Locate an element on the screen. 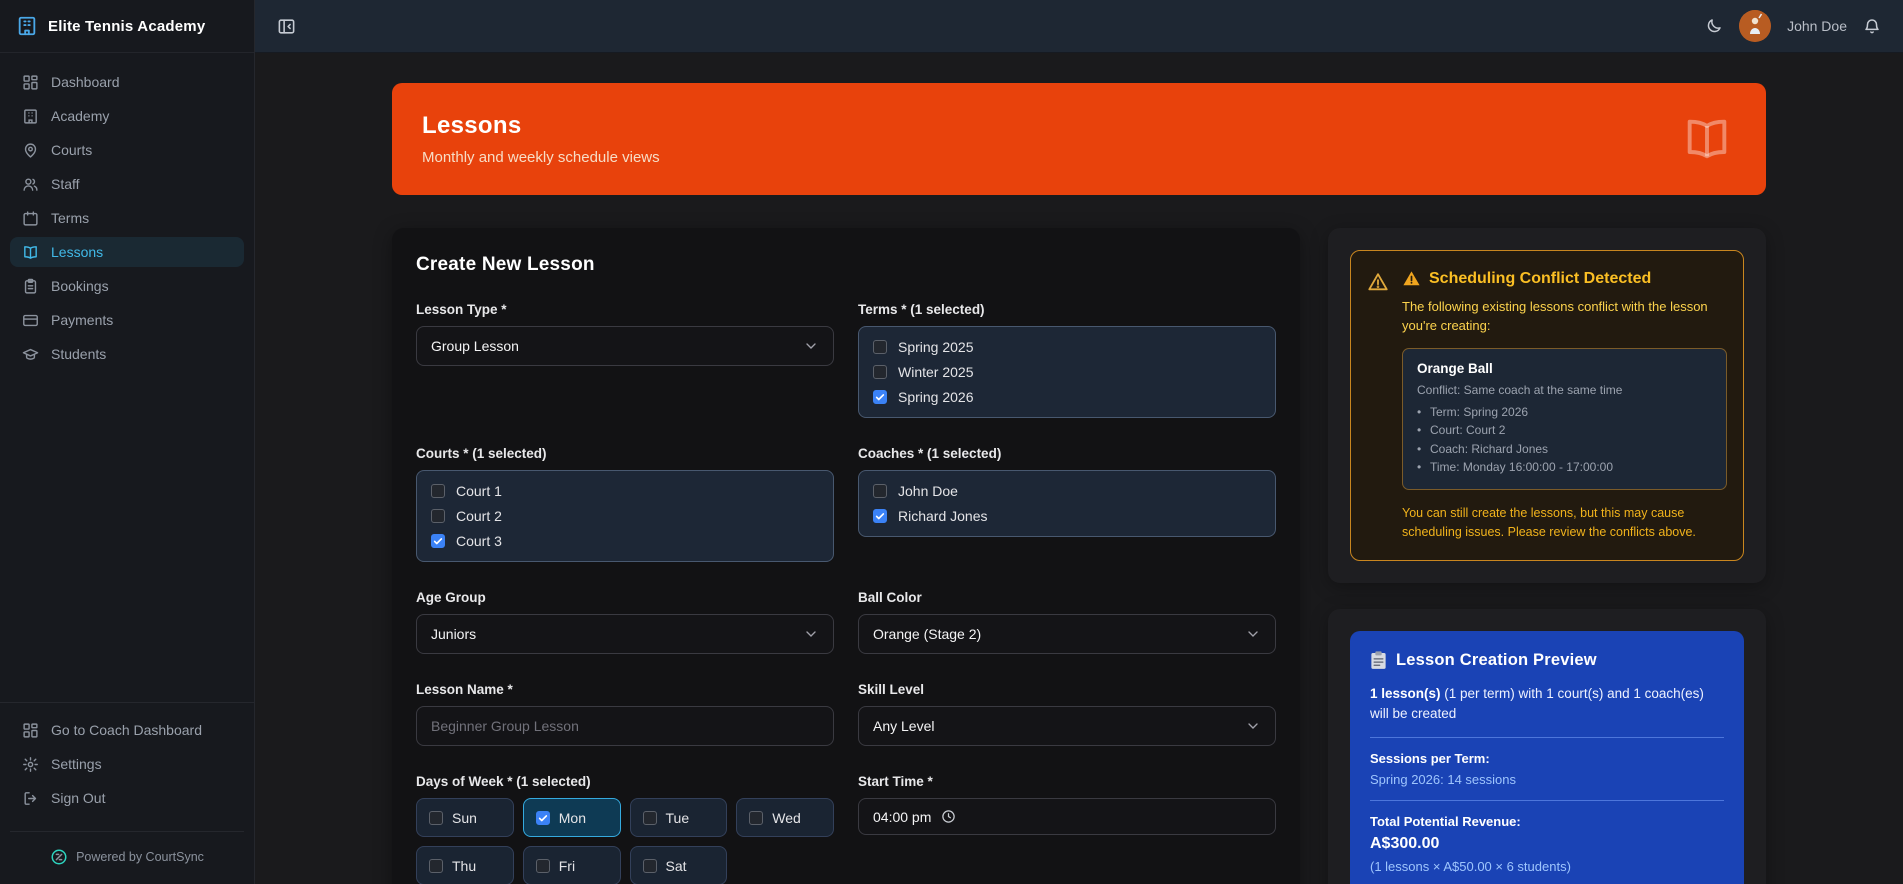 The image size is (1903, 884). sidebar-item-courts: Courts is located at coordinates (127, 150).